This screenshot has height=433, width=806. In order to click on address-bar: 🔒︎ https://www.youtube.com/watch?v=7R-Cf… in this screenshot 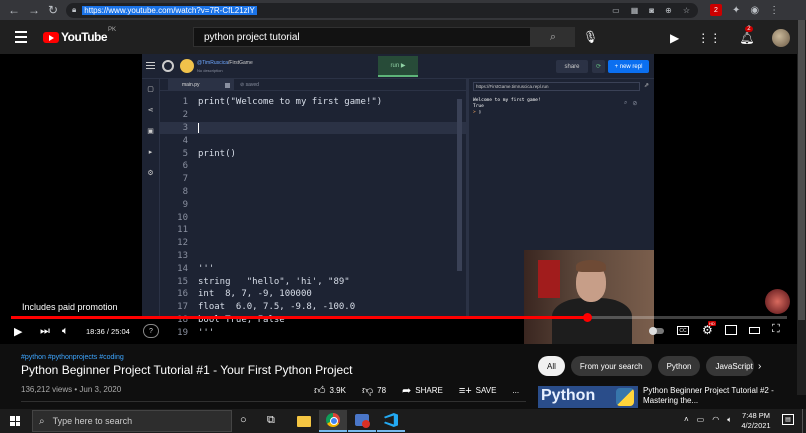, I will do `click(382, 10)`.